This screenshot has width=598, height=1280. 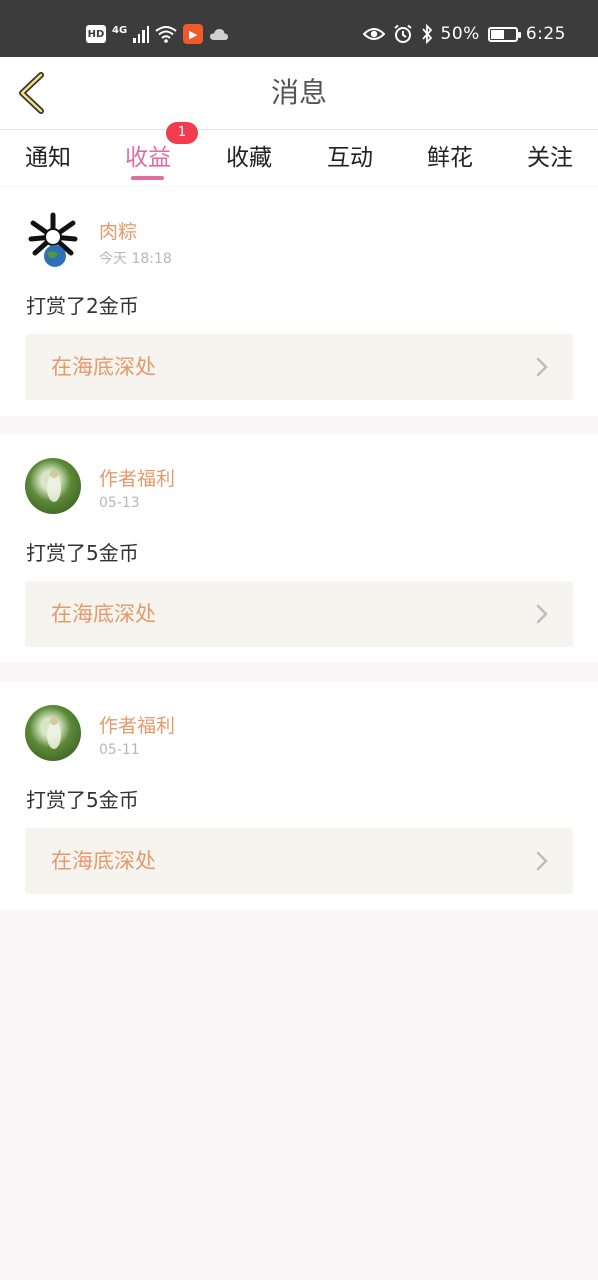 I want to click on active-tab-indicator, so click(x=147, y=178).